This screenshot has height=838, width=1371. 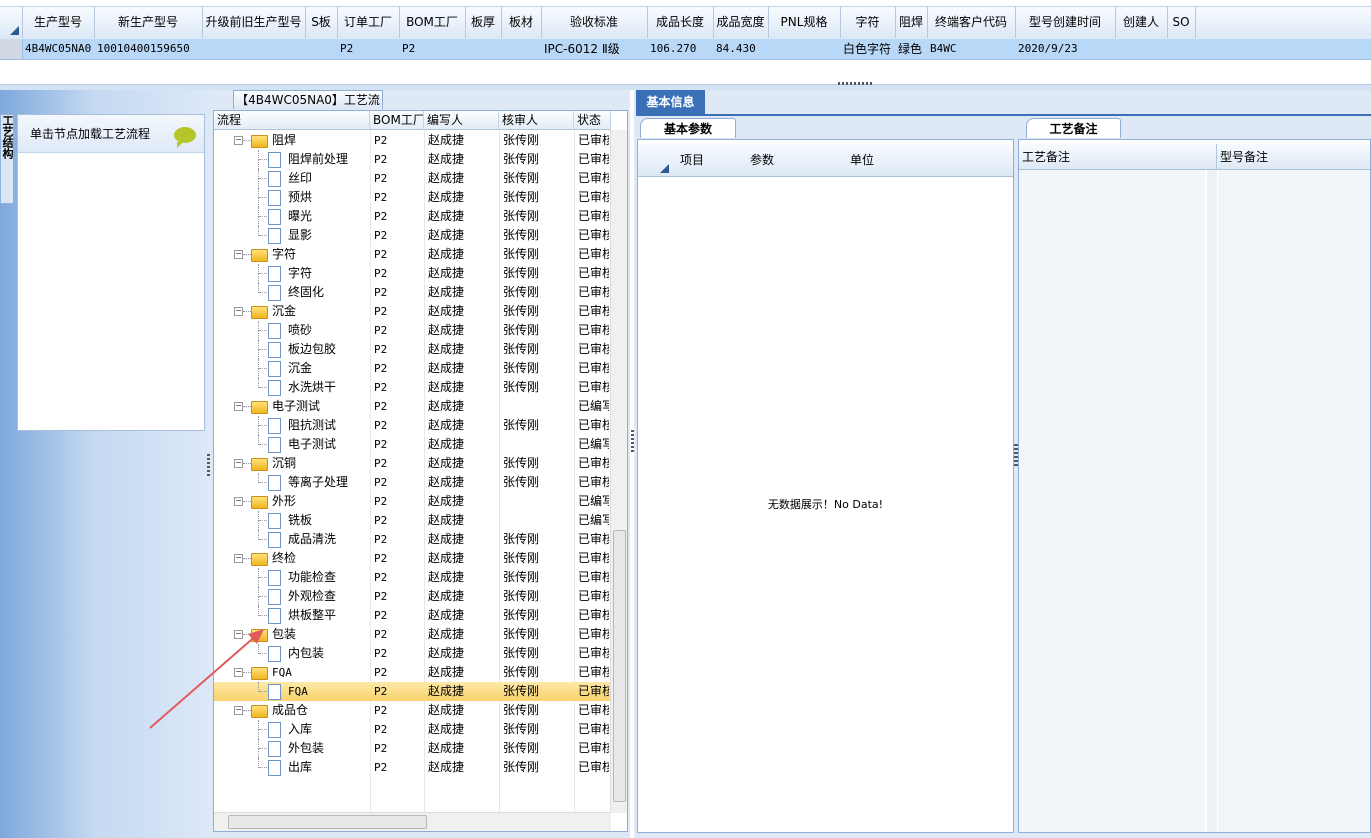 What do you see at coordinates (618, 471) in the screenshot?
I see `vertical-scrollbar` at bounding box center [618, 471].